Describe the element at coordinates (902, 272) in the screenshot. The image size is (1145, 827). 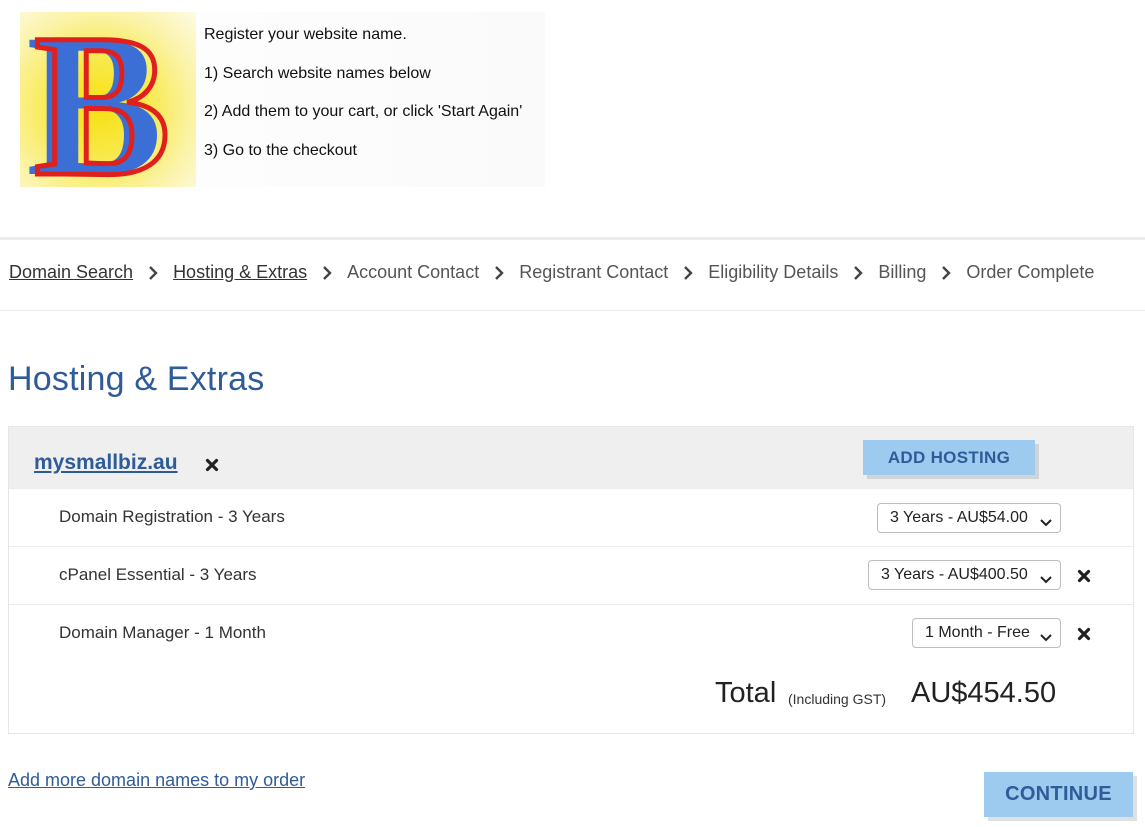
I see `breadcrumb-billing: Billing` at that location.